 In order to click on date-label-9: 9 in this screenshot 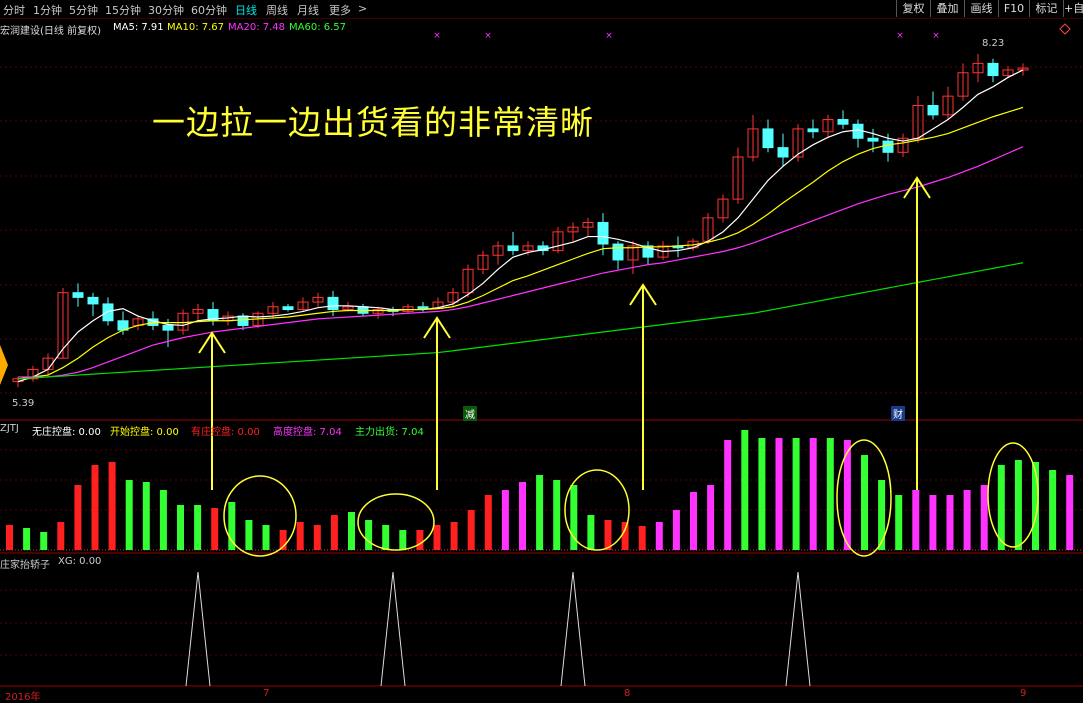, I will do `click(1023, 693)`.